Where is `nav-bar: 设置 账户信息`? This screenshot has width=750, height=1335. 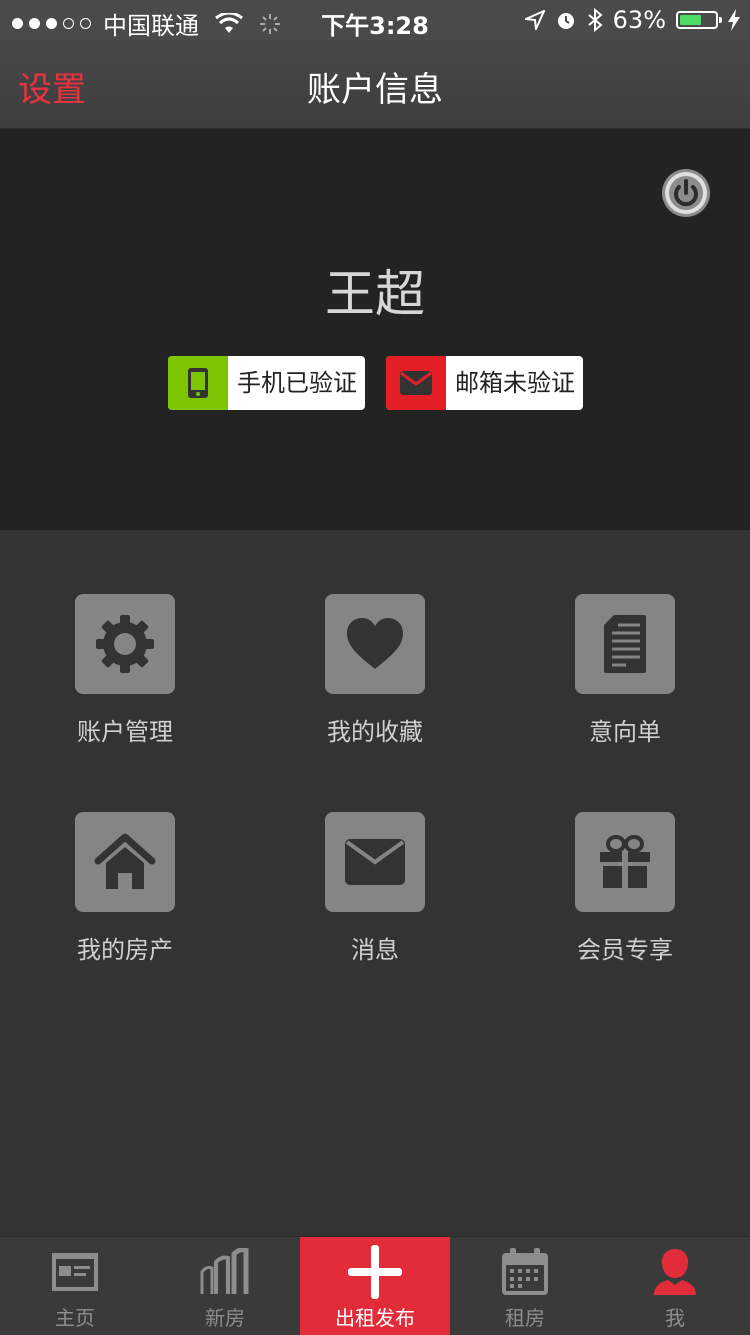 nav-bar: 设置 账户信息 is located at coordinates (375, 84).